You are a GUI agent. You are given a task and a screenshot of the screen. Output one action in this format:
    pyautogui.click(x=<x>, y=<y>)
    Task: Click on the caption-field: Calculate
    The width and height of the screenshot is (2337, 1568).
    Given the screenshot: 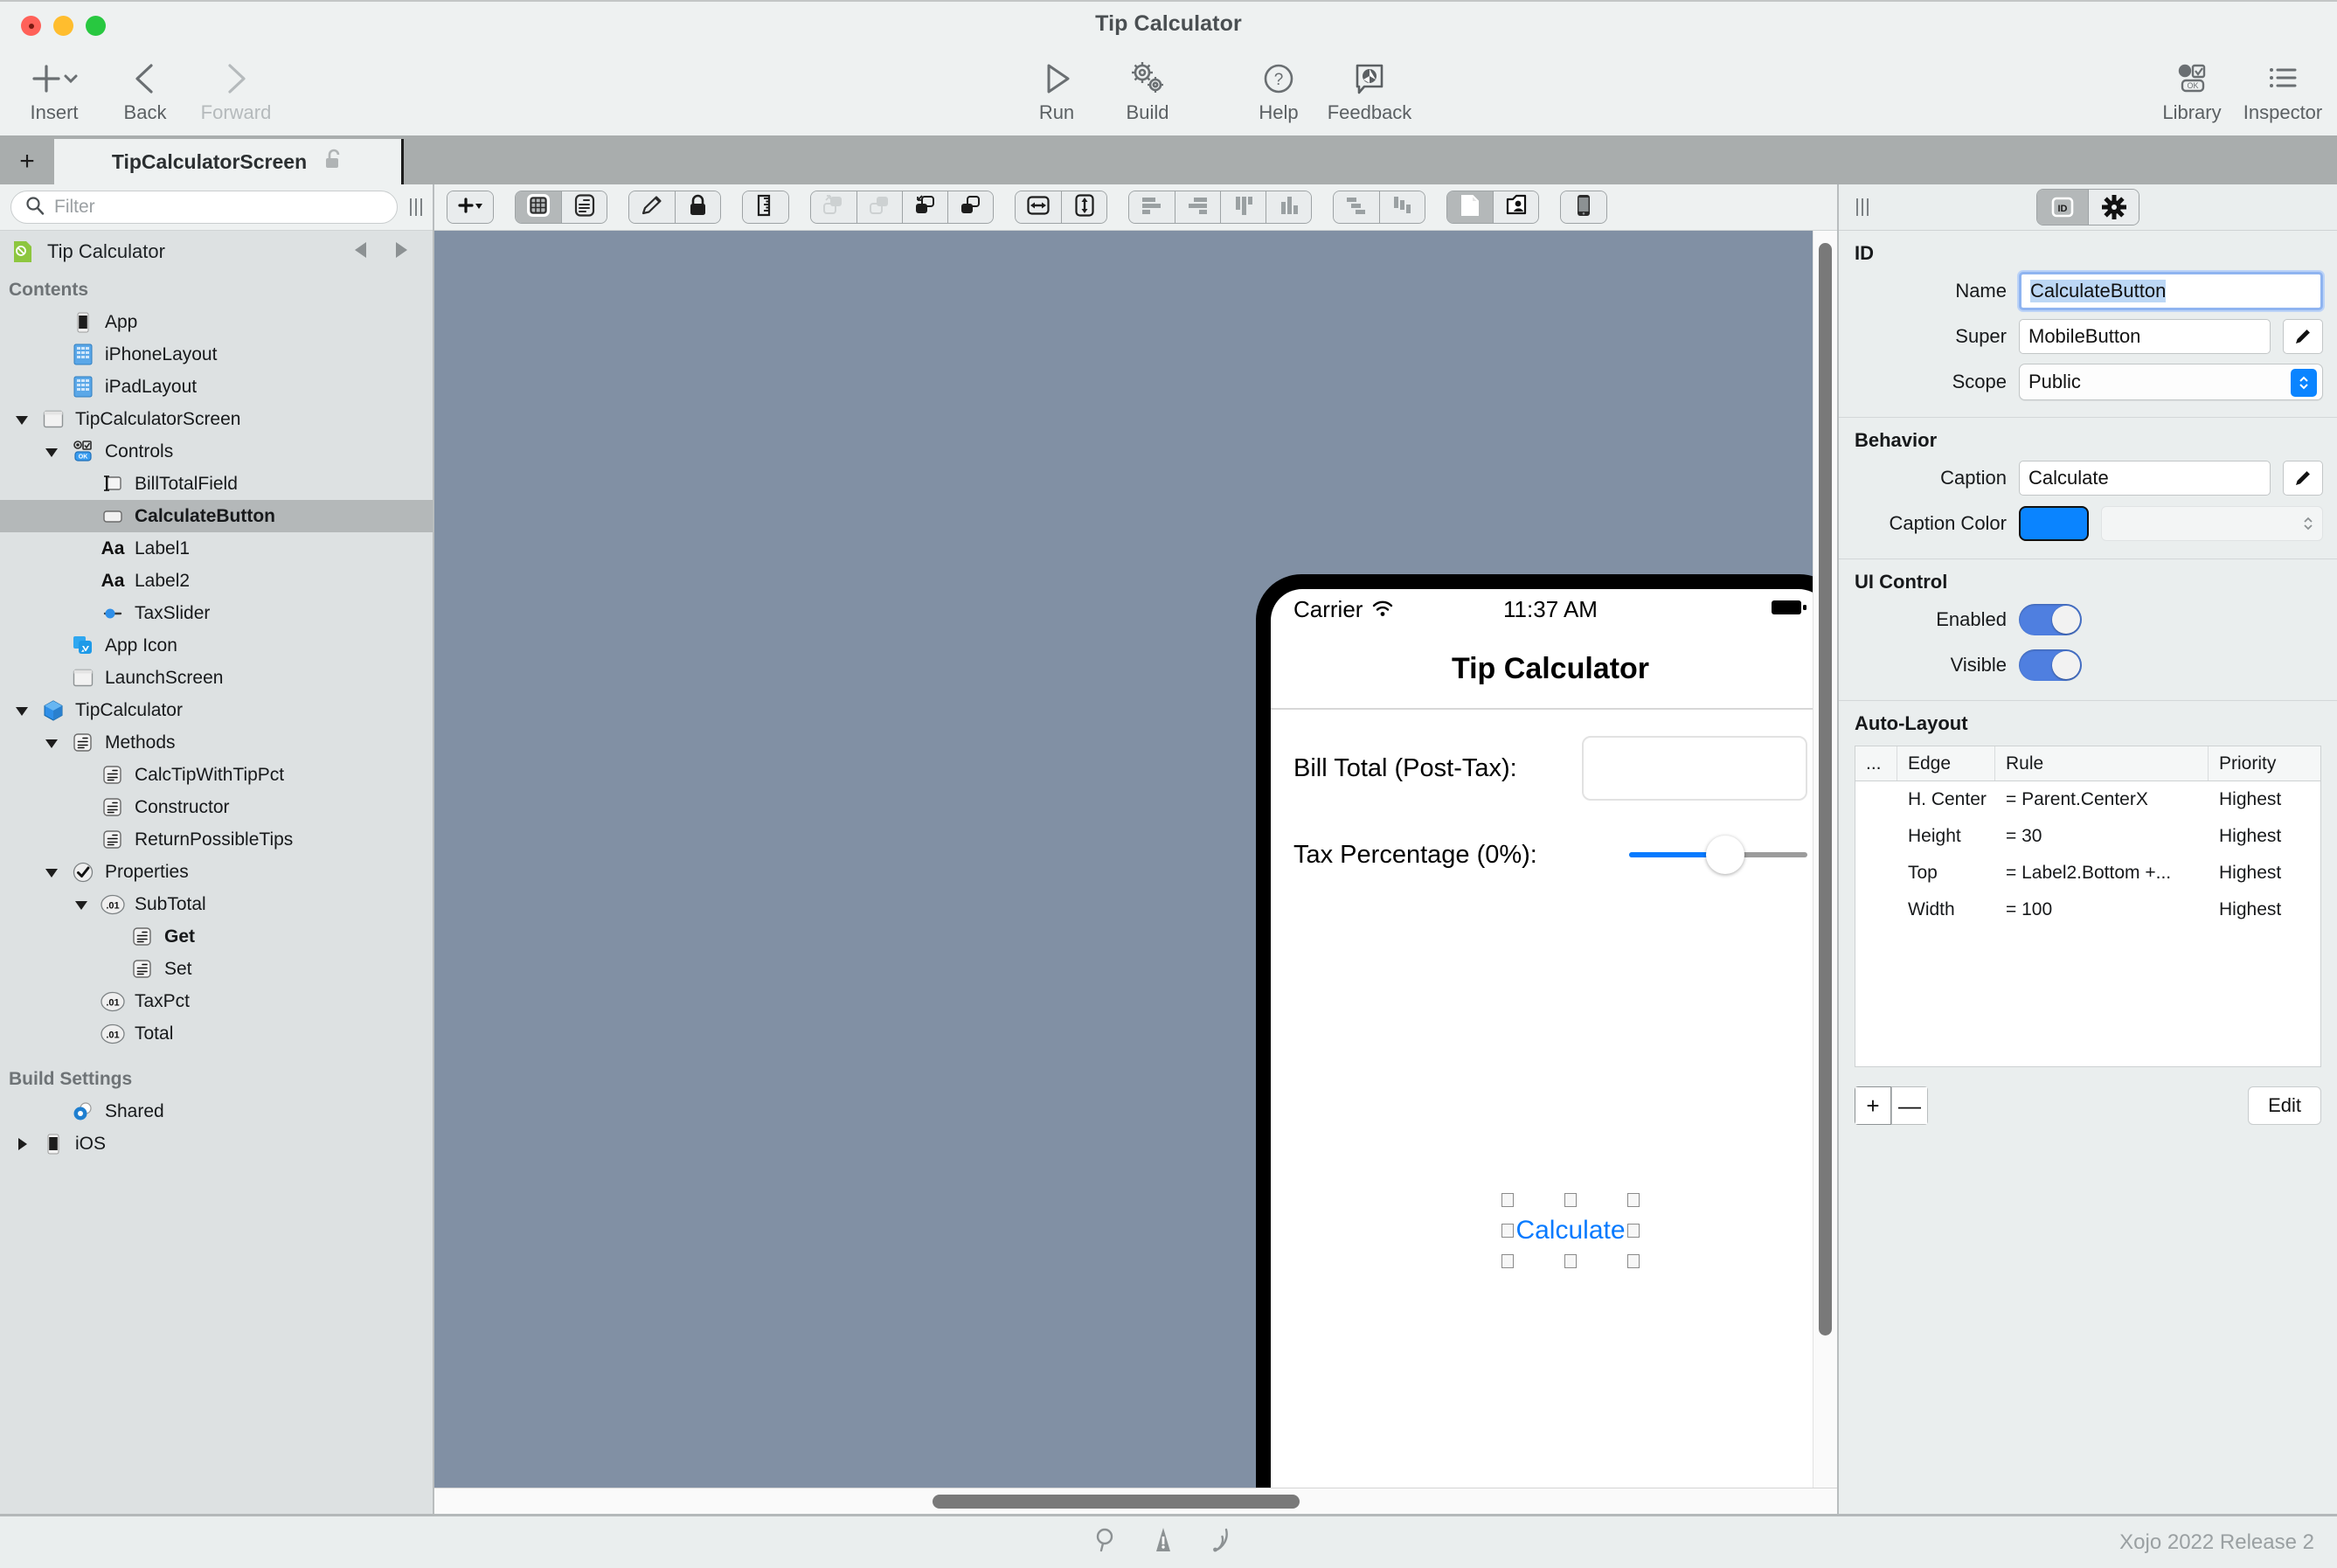 What is the action you would take?
    pyautogui.click(x=2145, y=479)
    